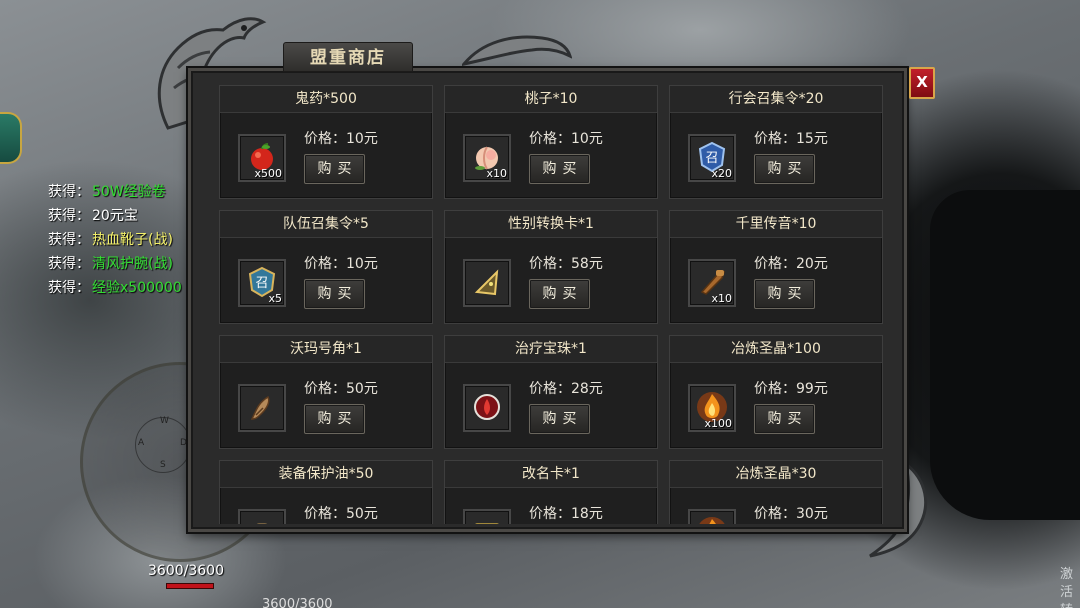 This screenshot has height=608, width=1080. What do you see at coordinates (551, 492) in the screenshot?
I see `shop-item-card: 改名卡*1价格：18元购买` at bounding box center [551, 492].